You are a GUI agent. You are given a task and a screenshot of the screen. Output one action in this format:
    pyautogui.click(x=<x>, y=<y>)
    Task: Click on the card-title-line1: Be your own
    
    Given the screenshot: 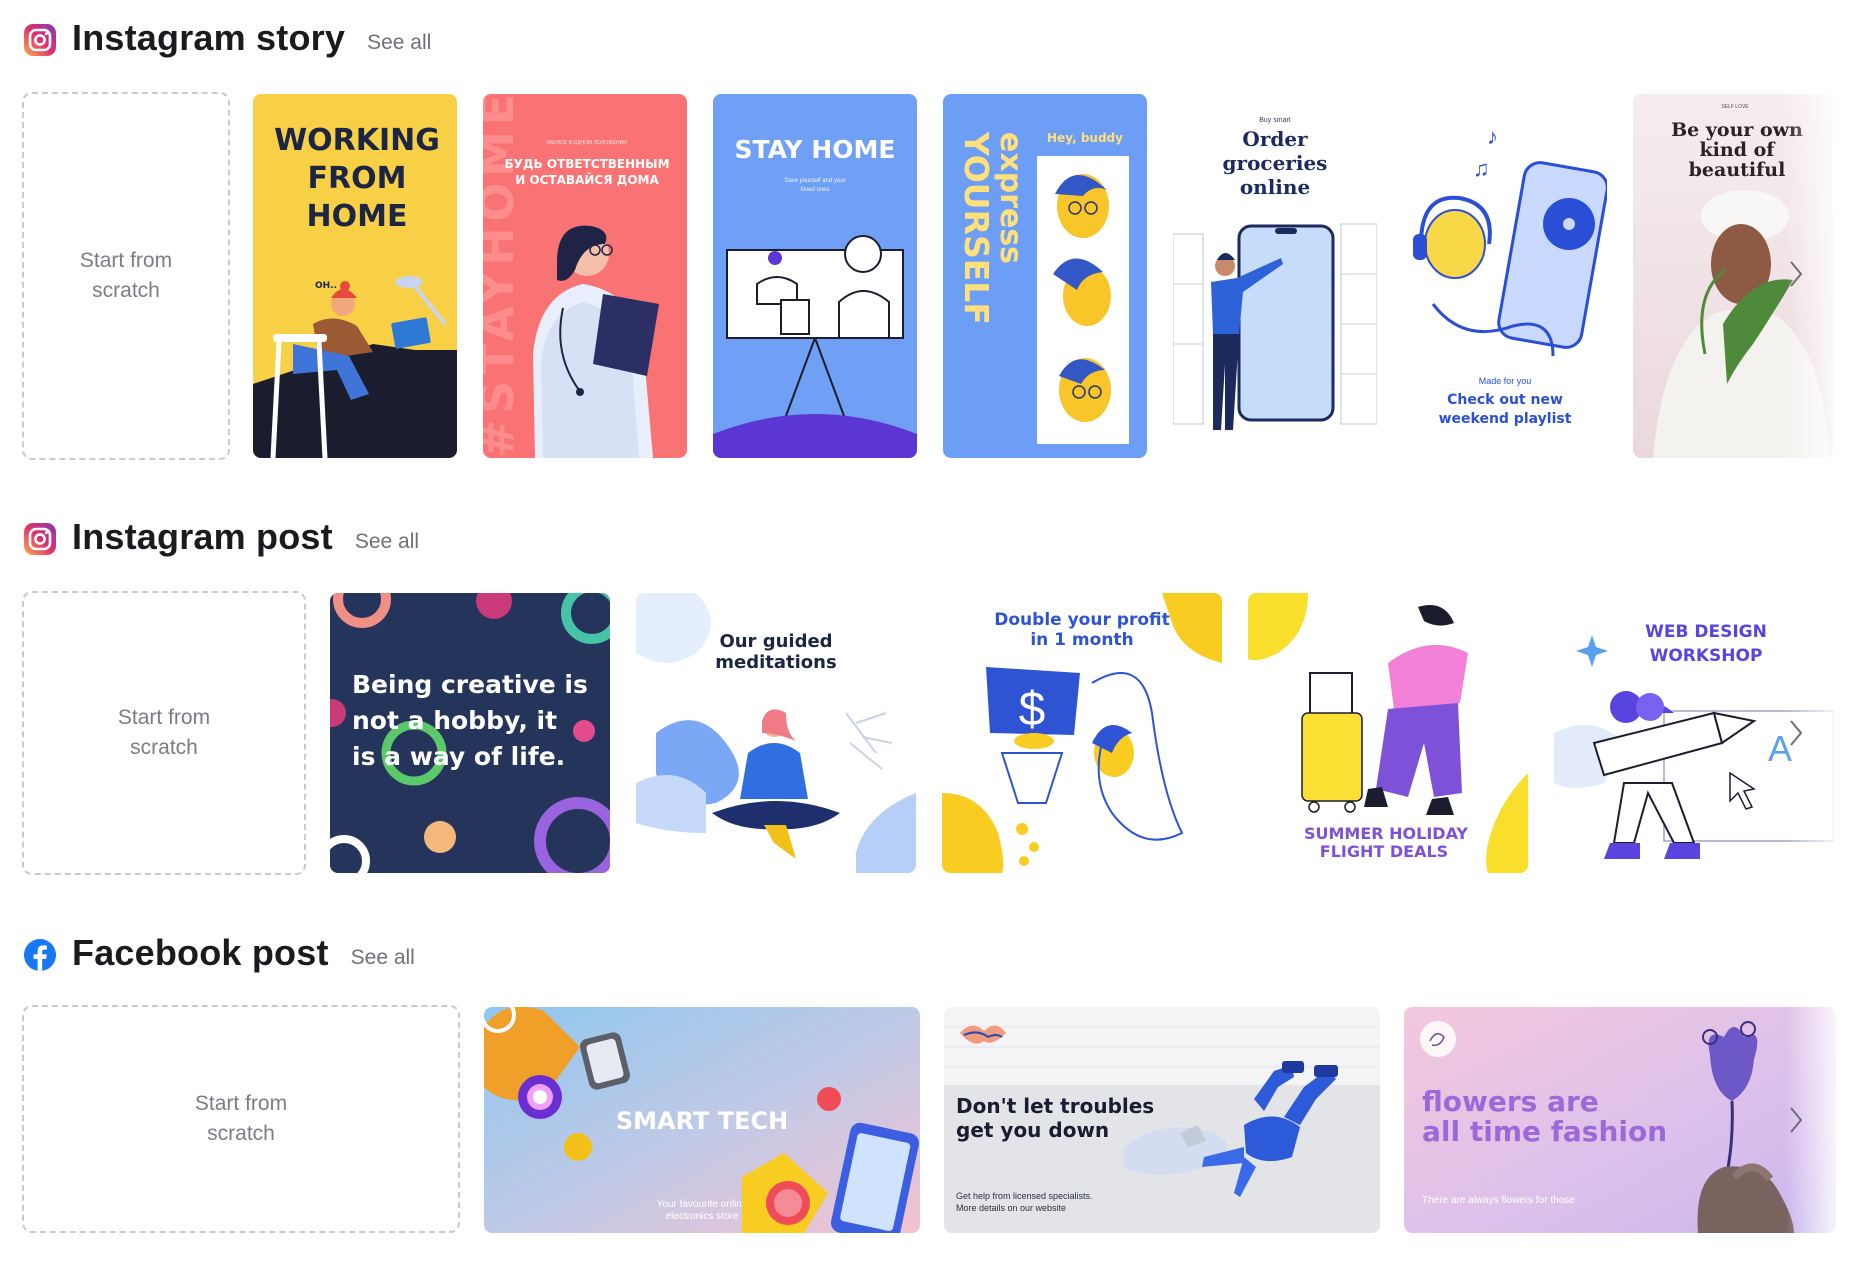 What is the action you would take?
    pyautogui.click(x=1737, y=130)
    